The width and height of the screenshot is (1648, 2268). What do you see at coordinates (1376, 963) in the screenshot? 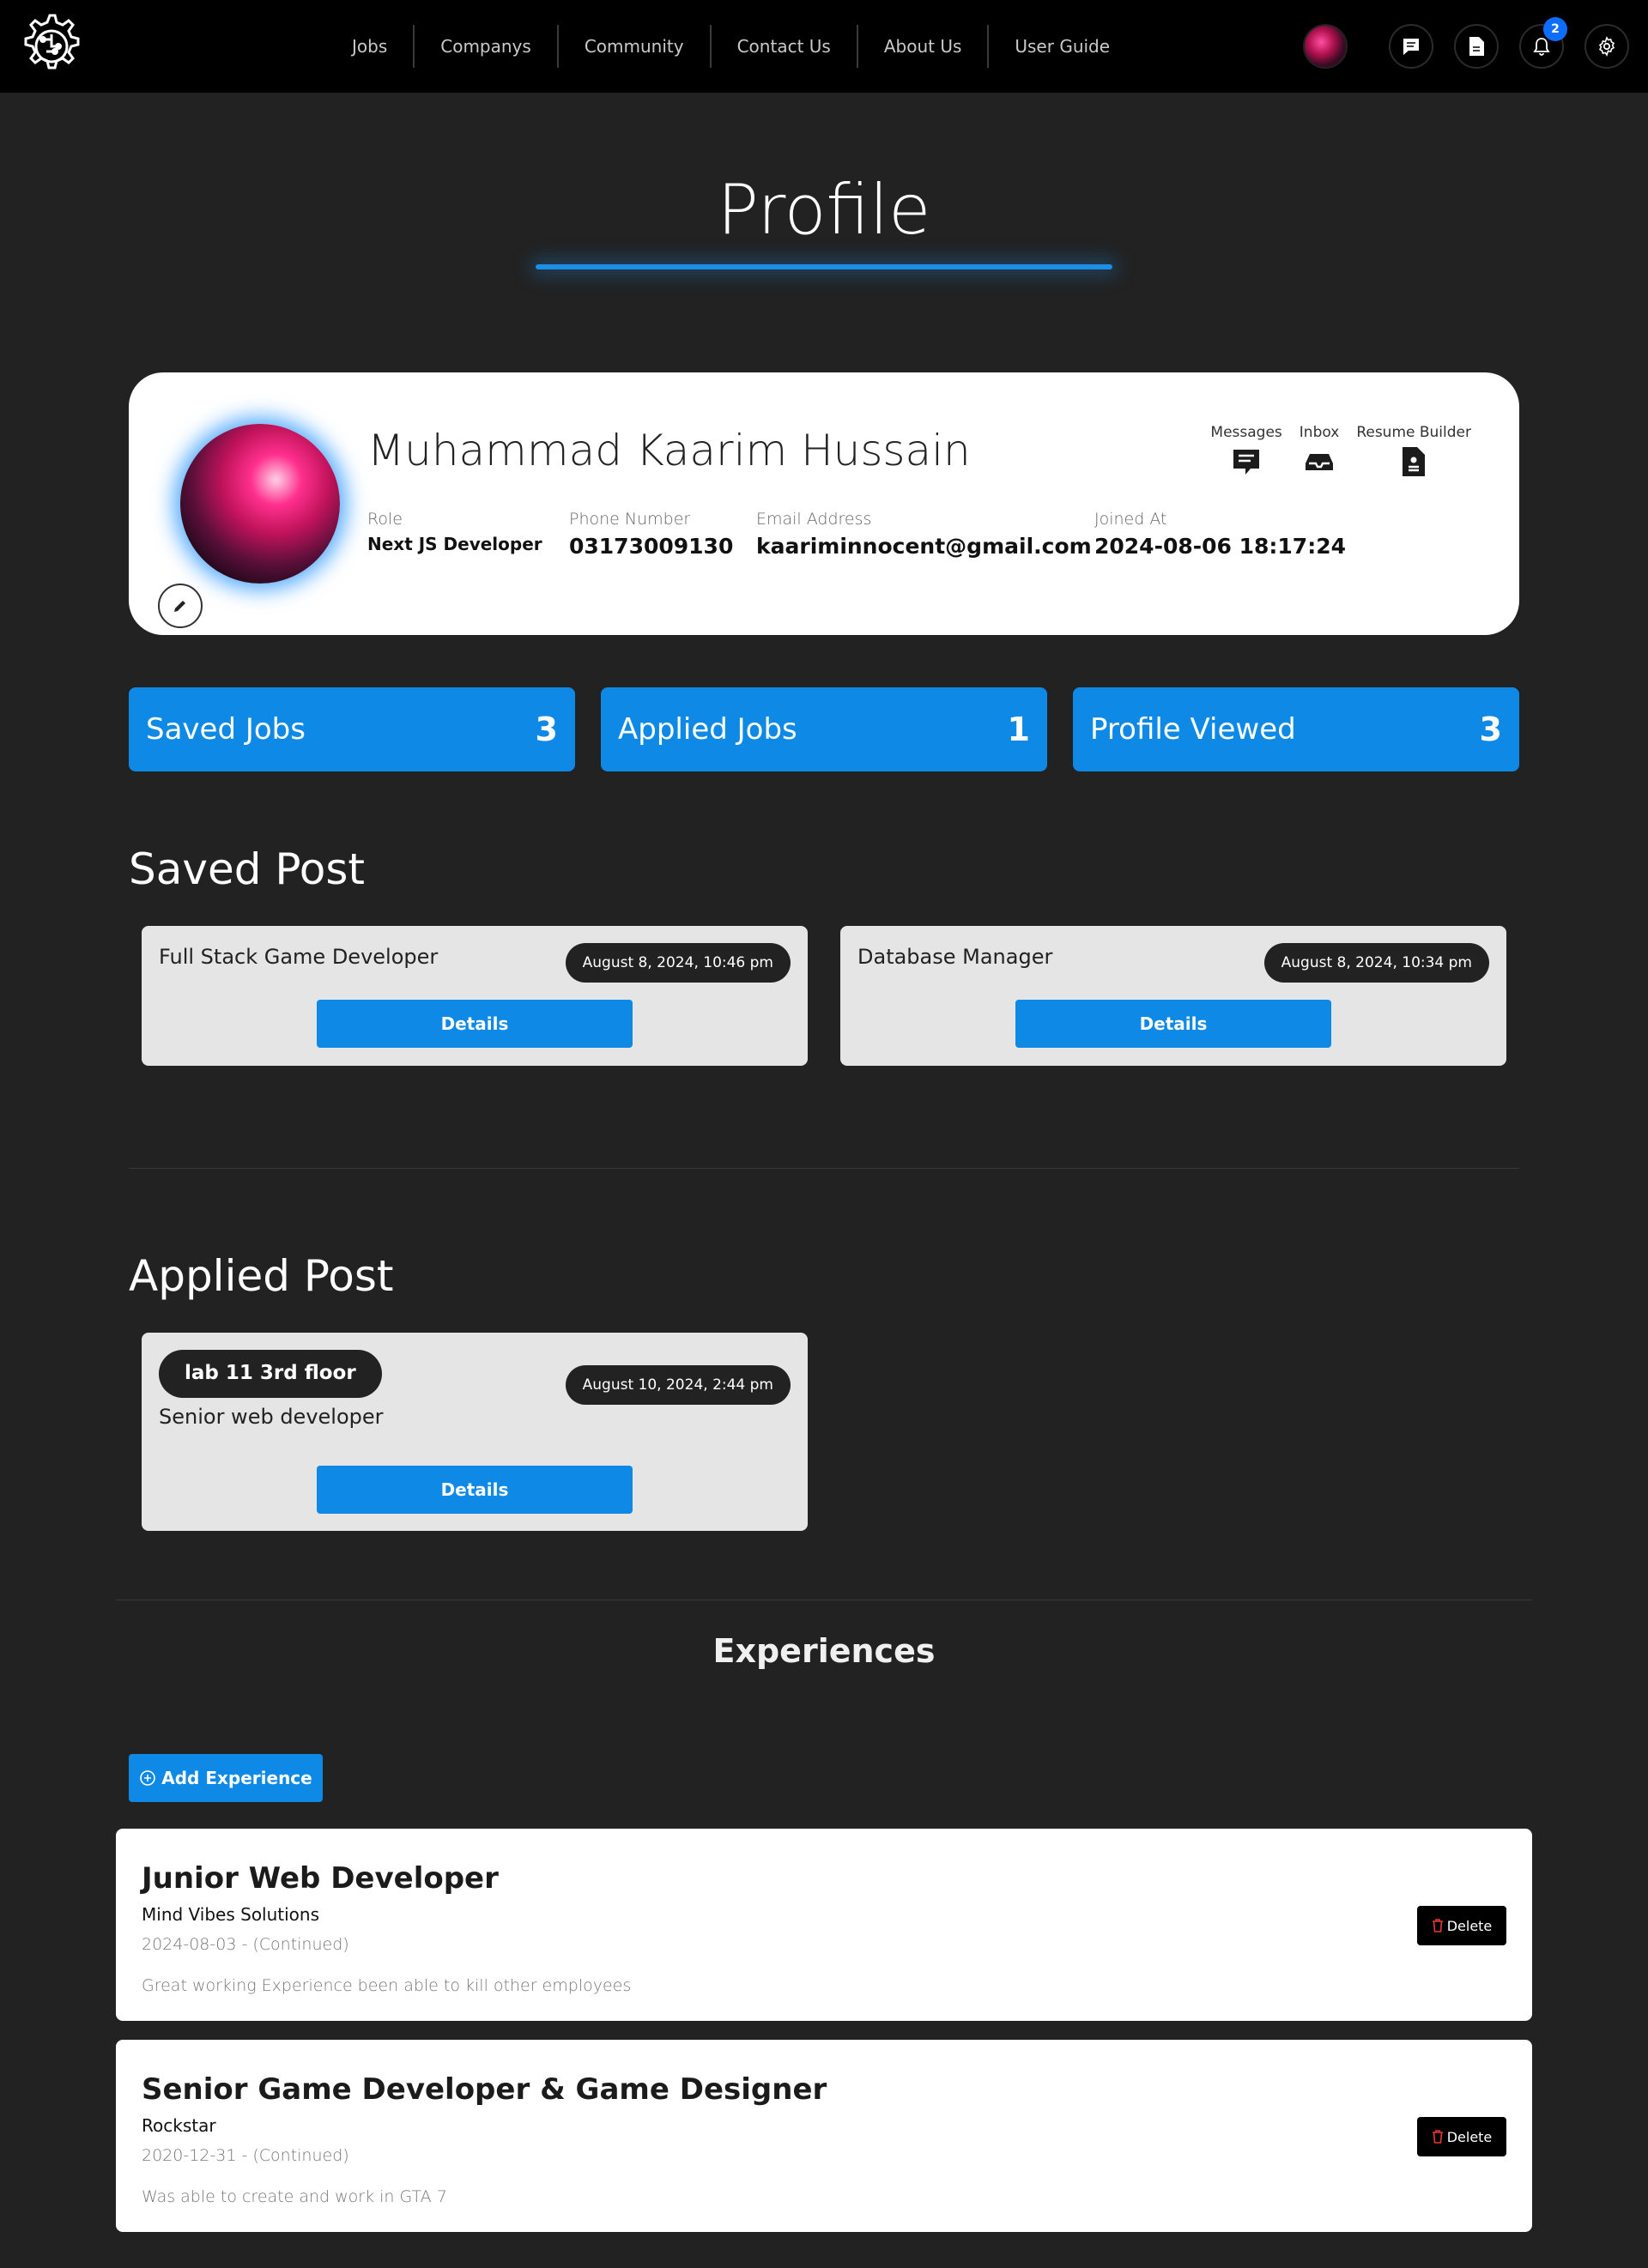
I see `post-date: August 8, 2024, 10:34 pm` at bounding box center [1376, 963].